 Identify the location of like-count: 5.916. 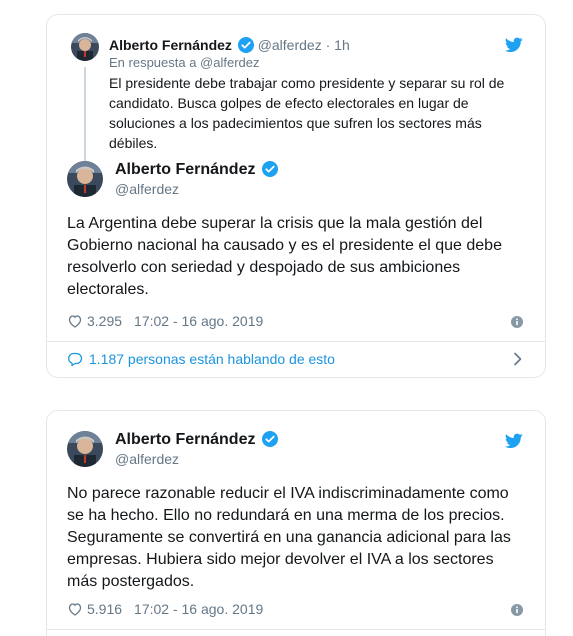
(104, 609).